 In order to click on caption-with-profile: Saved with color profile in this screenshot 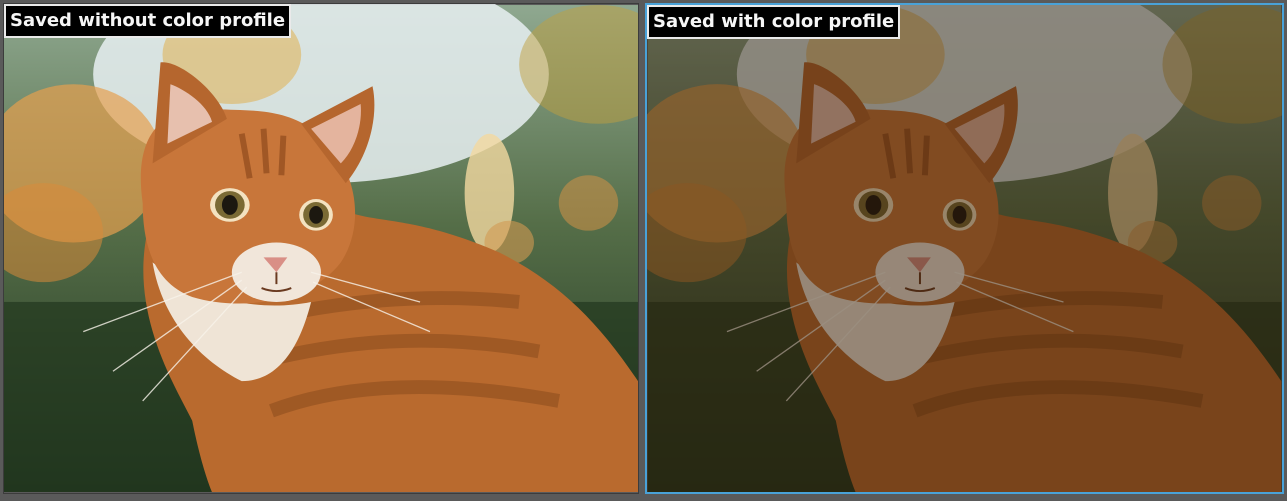, I will do `click(774, 22)`.